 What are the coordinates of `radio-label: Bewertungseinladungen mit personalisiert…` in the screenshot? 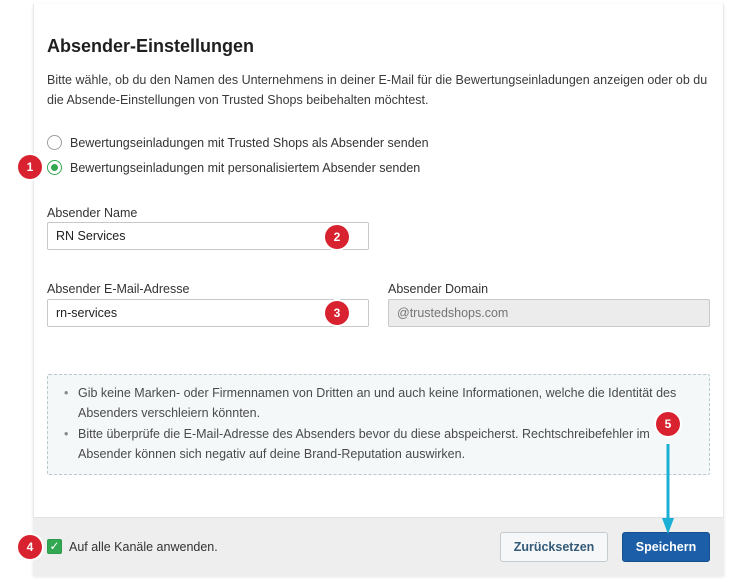 It's located at (245, 167).